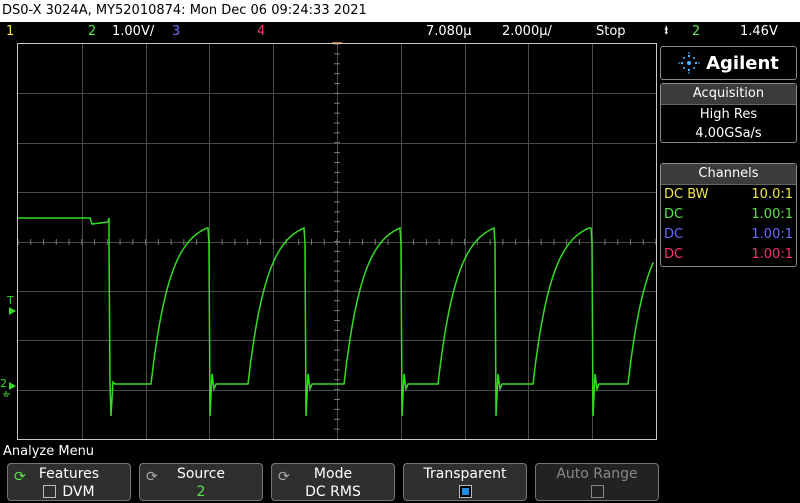  Describe the element at coordinates (597, 474) in the screenshot. I see `auto-range-label: Auto Range` at that location.